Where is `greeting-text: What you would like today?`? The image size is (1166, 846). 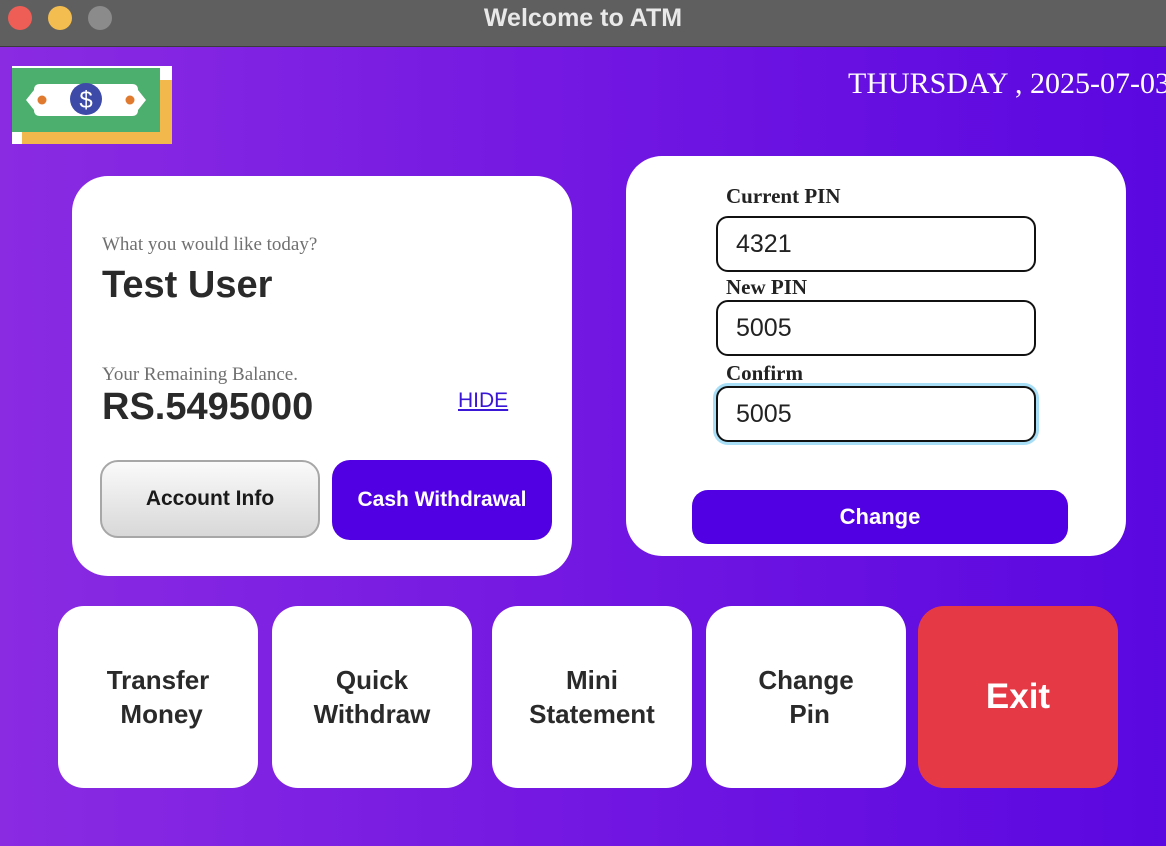 greeting-text: What you would like today? is located at coordinates (210, 244).